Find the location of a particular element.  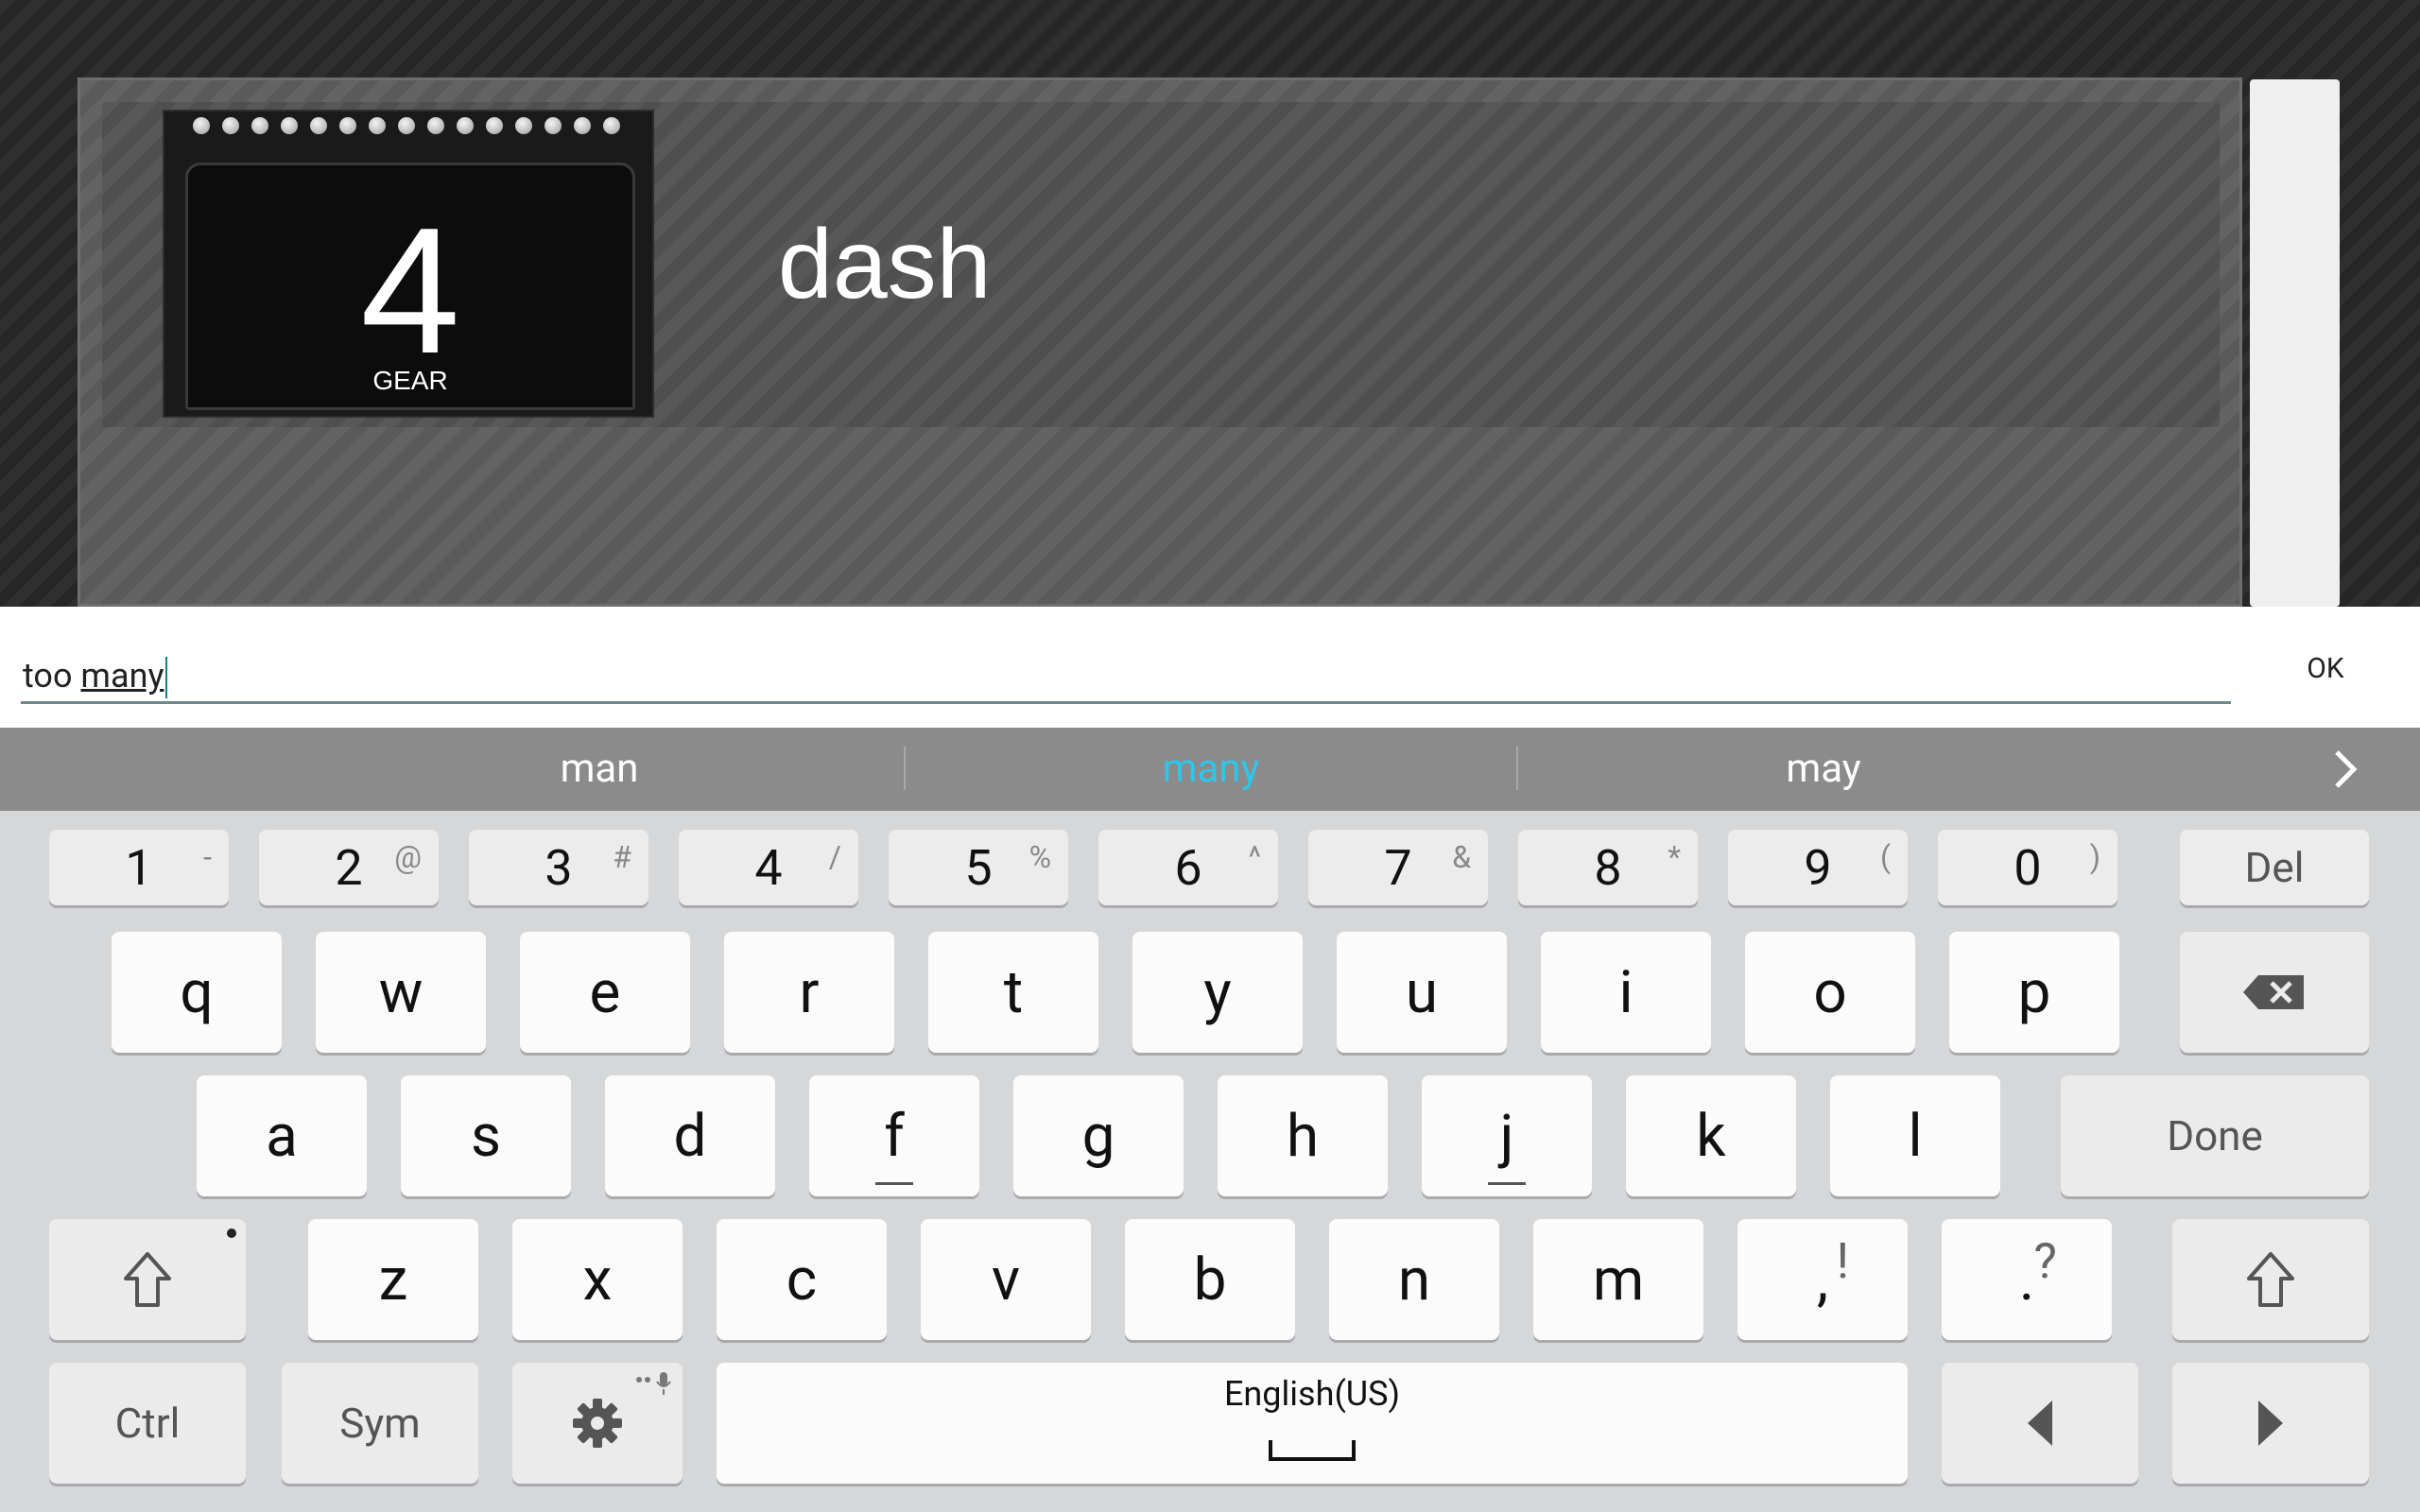

cursor-right-key is located at coordinates (2270, 1423).